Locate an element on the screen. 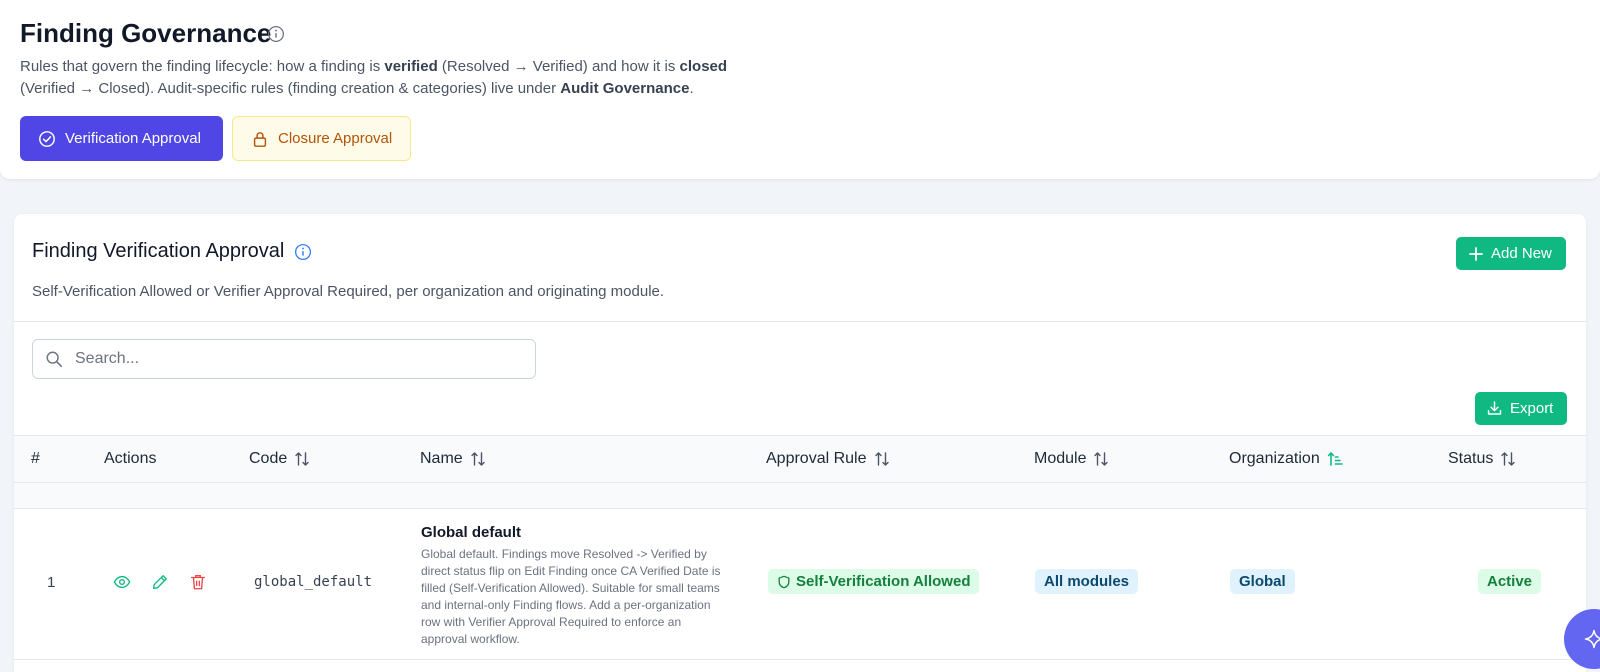 This screenshot has width=1600, height=672. row-number: 1 is located at coordinates (51, 582).